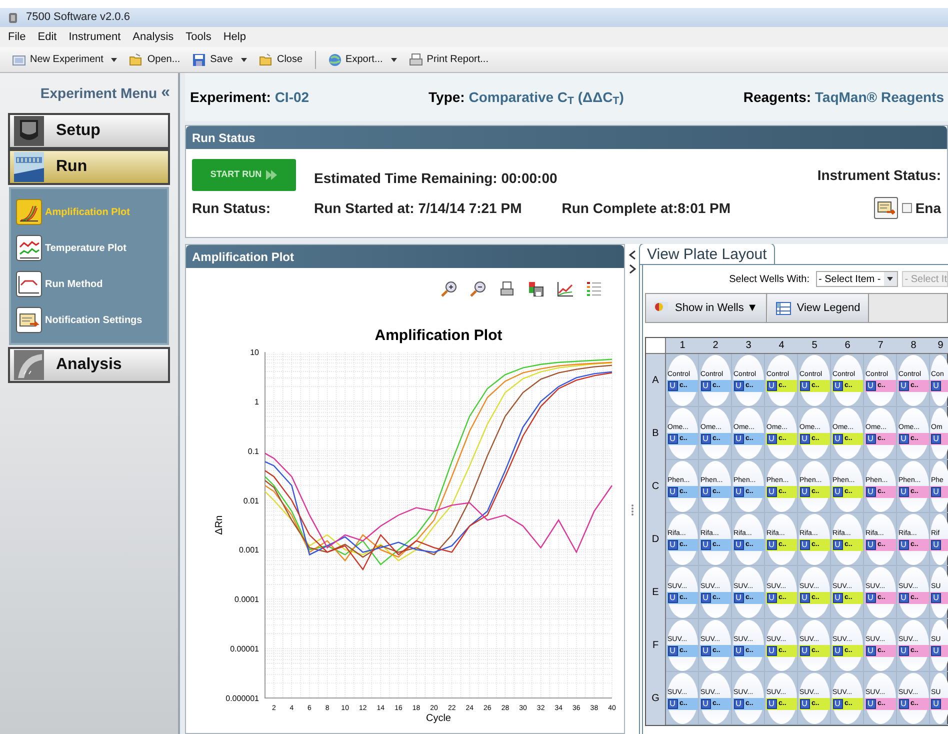 Image resolution: width=948 pixels, height=734 pixels. Describe the element at coordinates (886, 208) in the screenshot. I see `notification-button` at that location.